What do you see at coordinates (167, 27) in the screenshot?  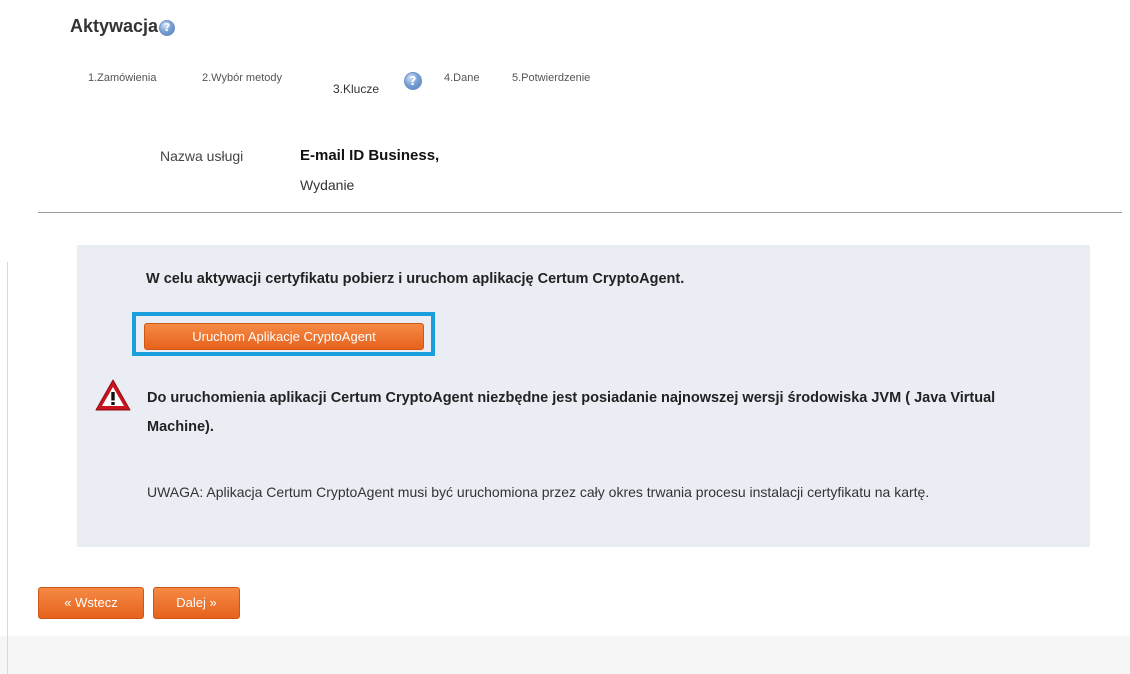 I see `help-icon: ?` at bounding box center [167, 27].